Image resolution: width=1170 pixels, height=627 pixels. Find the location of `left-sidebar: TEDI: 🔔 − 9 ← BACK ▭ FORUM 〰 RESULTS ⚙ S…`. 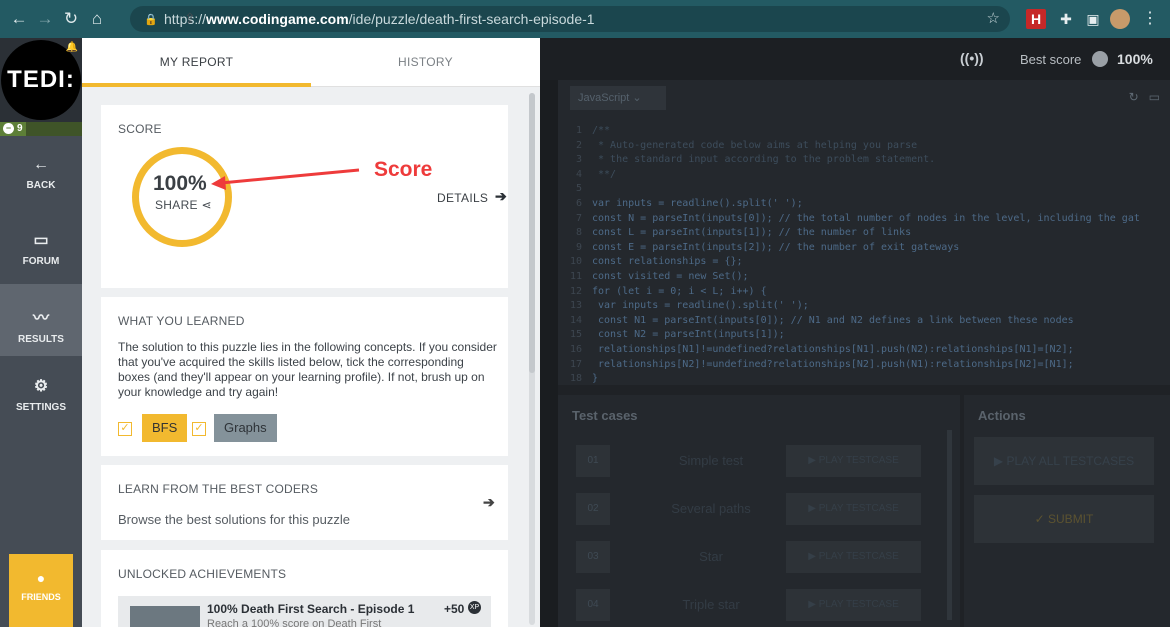

left-sidebar: TEDI: 🔔 − 9 ← BACK ▭ FORUM 〰 RESULTS ⚙ S… is located at coordinates (41, 332).